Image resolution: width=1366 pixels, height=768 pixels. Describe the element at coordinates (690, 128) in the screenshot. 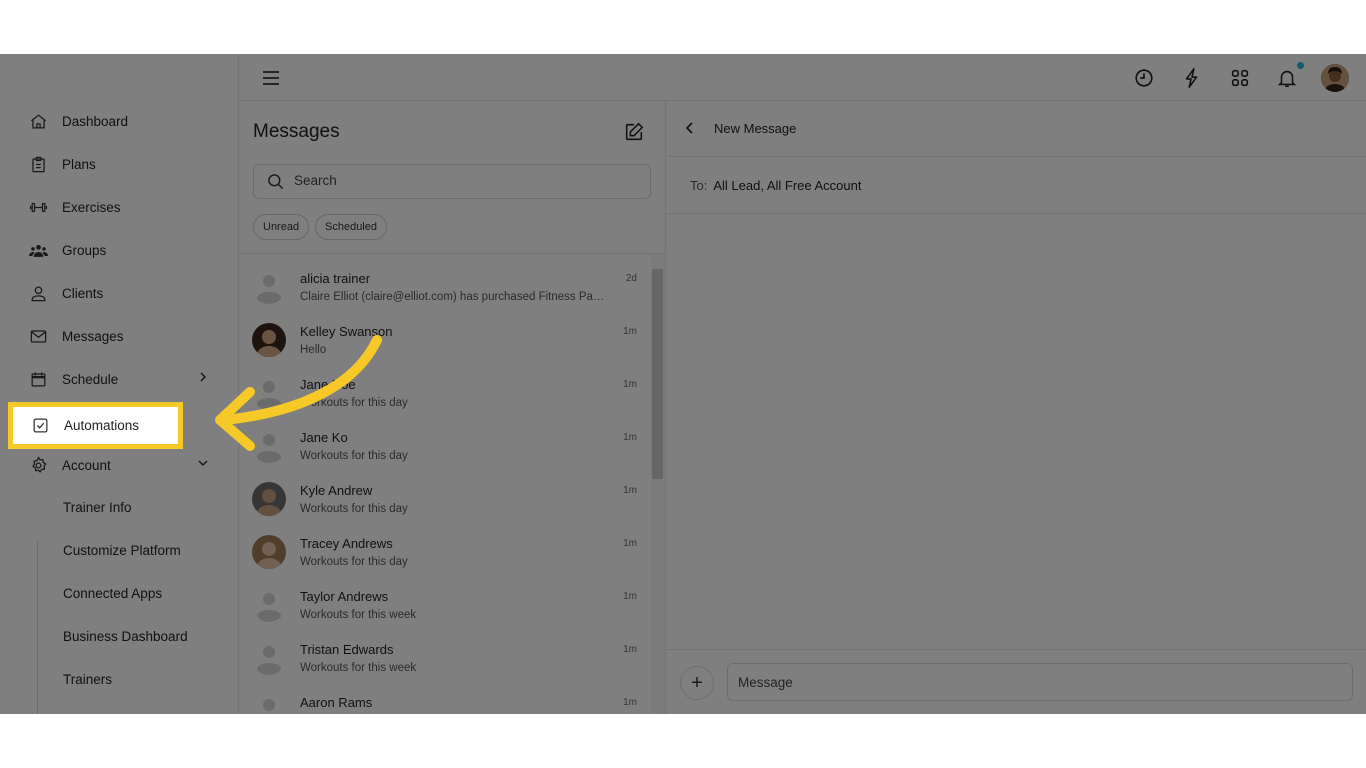

I see `back-arrow-icon` at that location.